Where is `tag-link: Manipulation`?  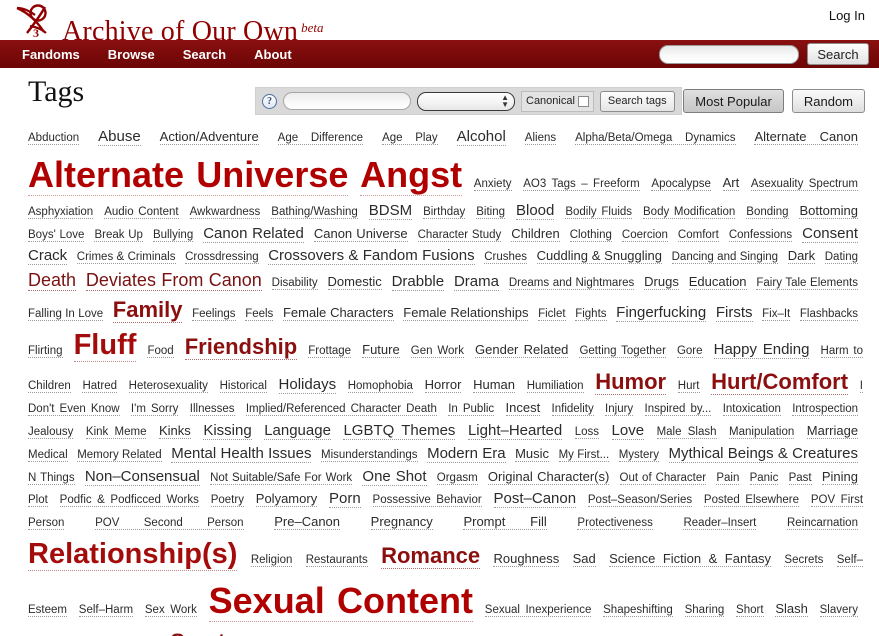
tag-link: Manipulation is located at coordinates (762, 433).